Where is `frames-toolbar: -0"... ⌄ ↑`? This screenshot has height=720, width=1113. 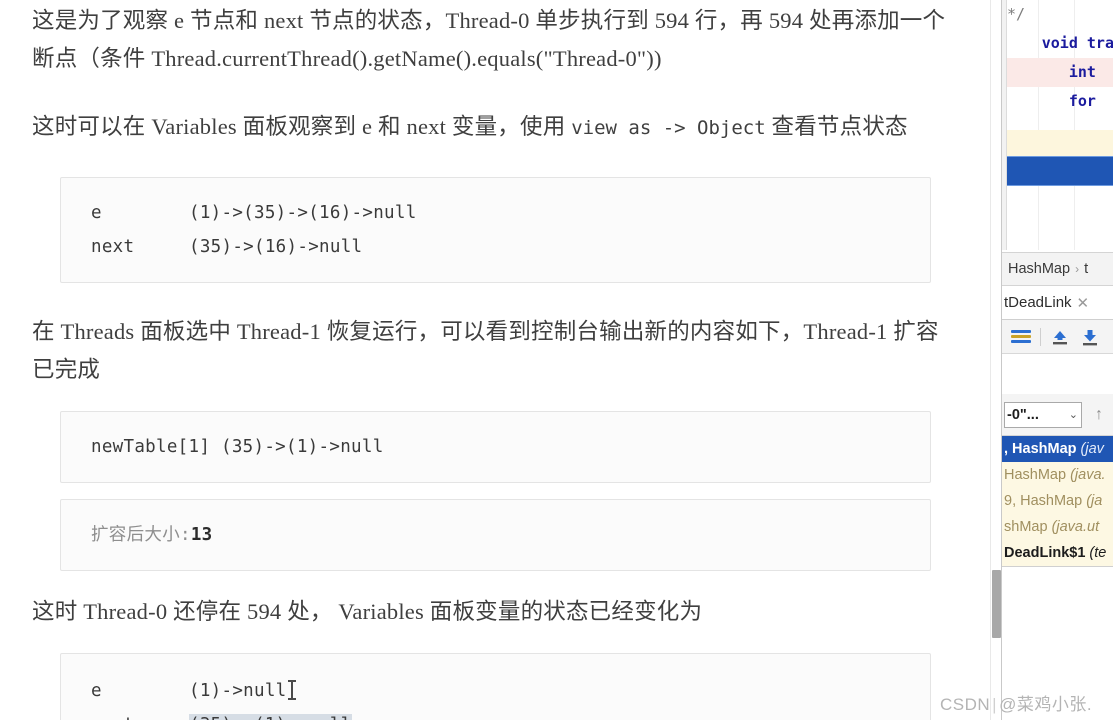
frames-toolbar: -0"... ⌄ ↑ is located at coordinates (1057, 415).